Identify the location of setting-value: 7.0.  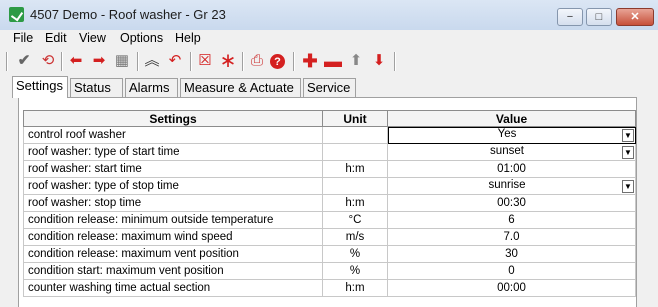
(511, 237).